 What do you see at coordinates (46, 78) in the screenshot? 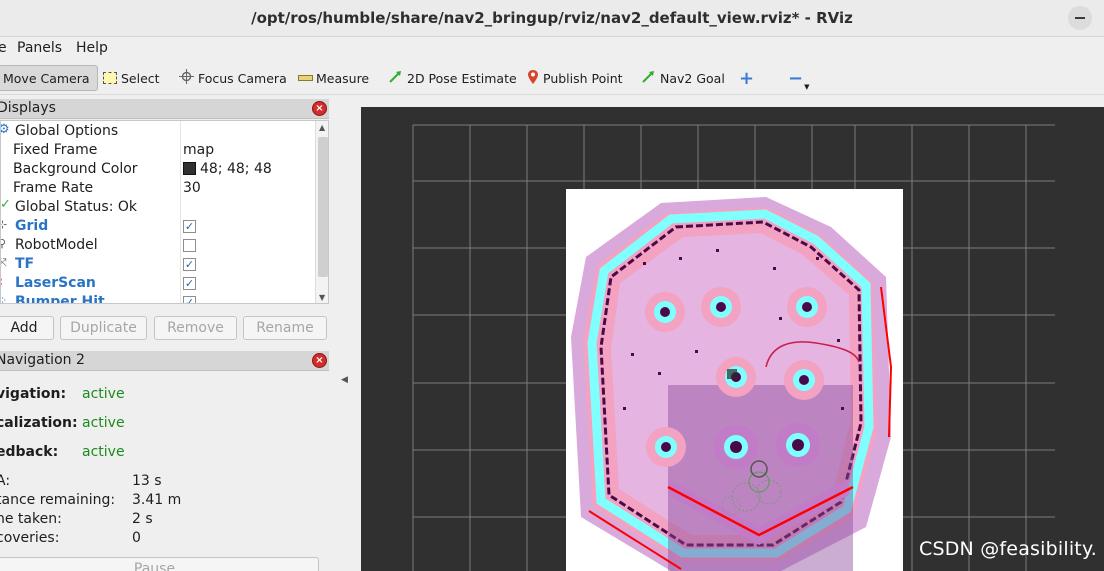
I see `move-camera-label: Move Camera` at bounding box center [46, 78].